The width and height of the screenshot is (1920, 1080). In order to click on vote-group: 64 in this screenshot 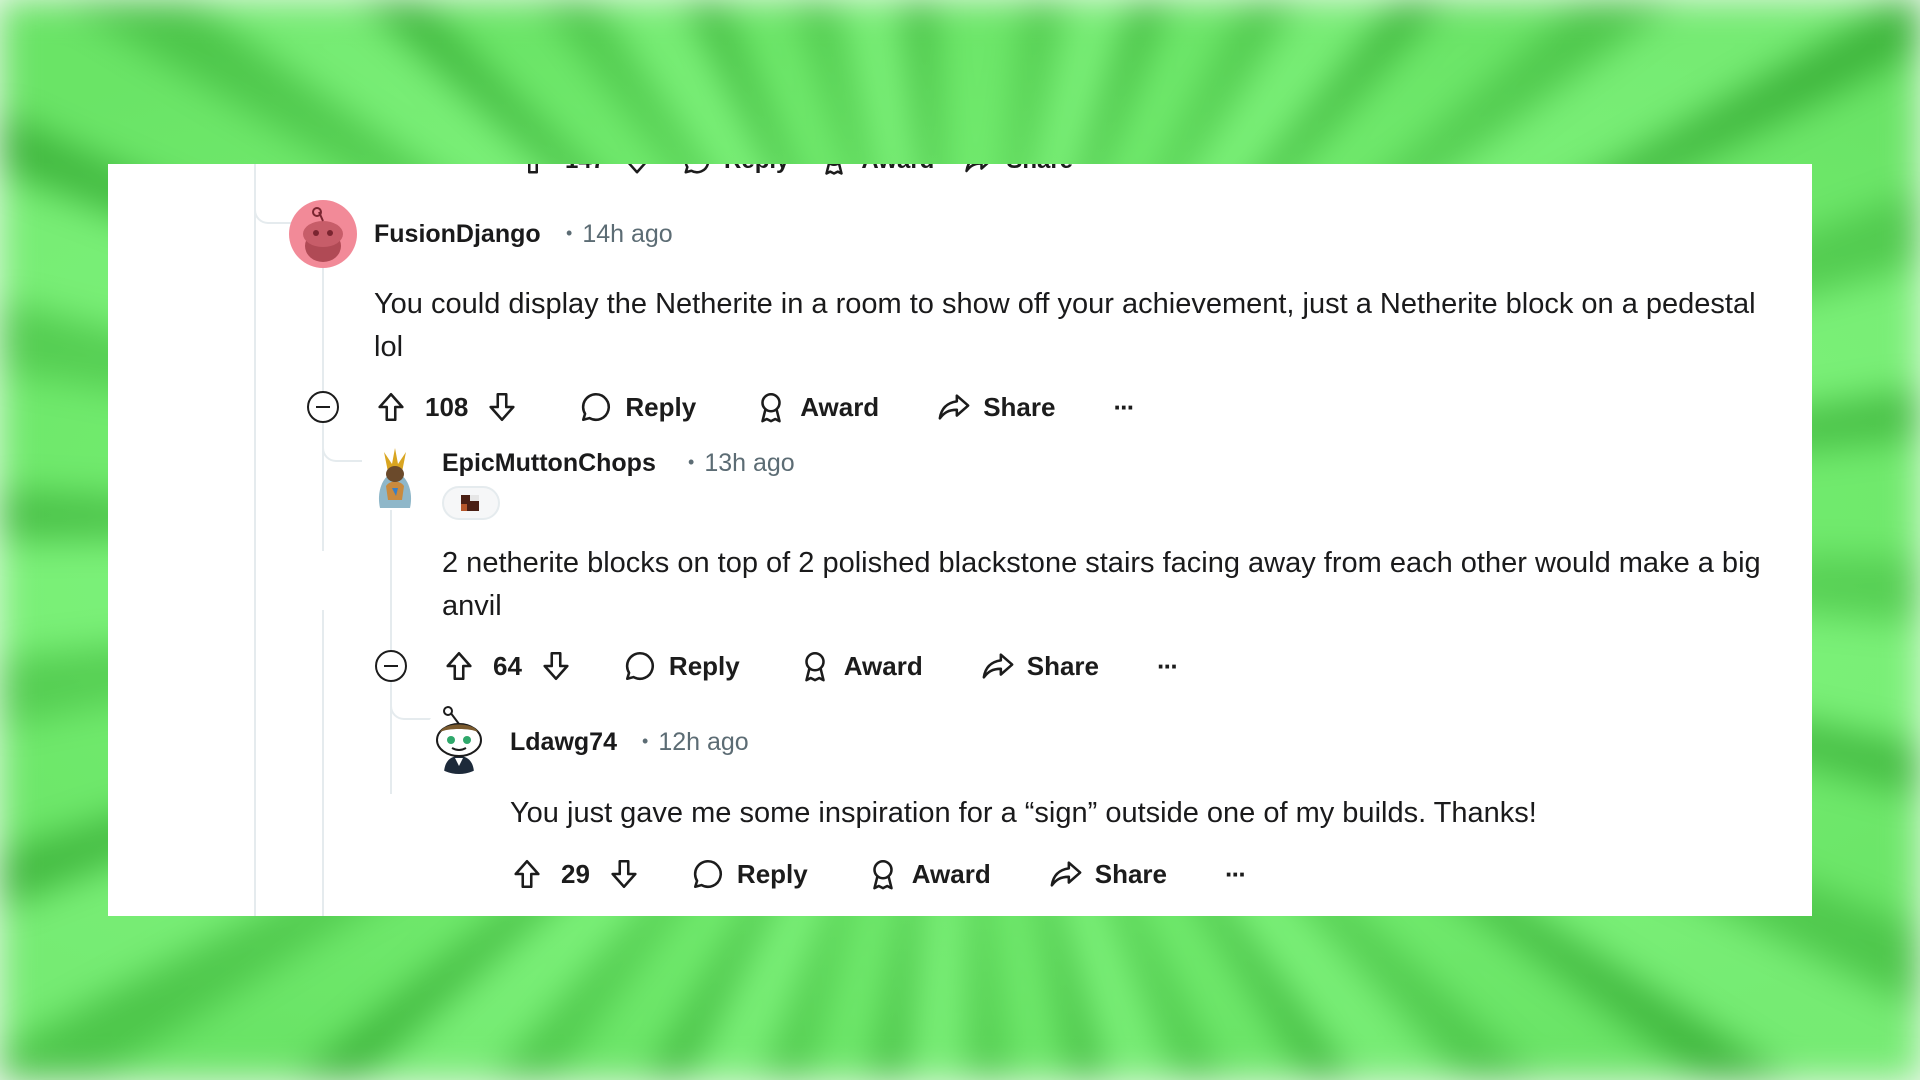, I will do `click(507, 666)`.